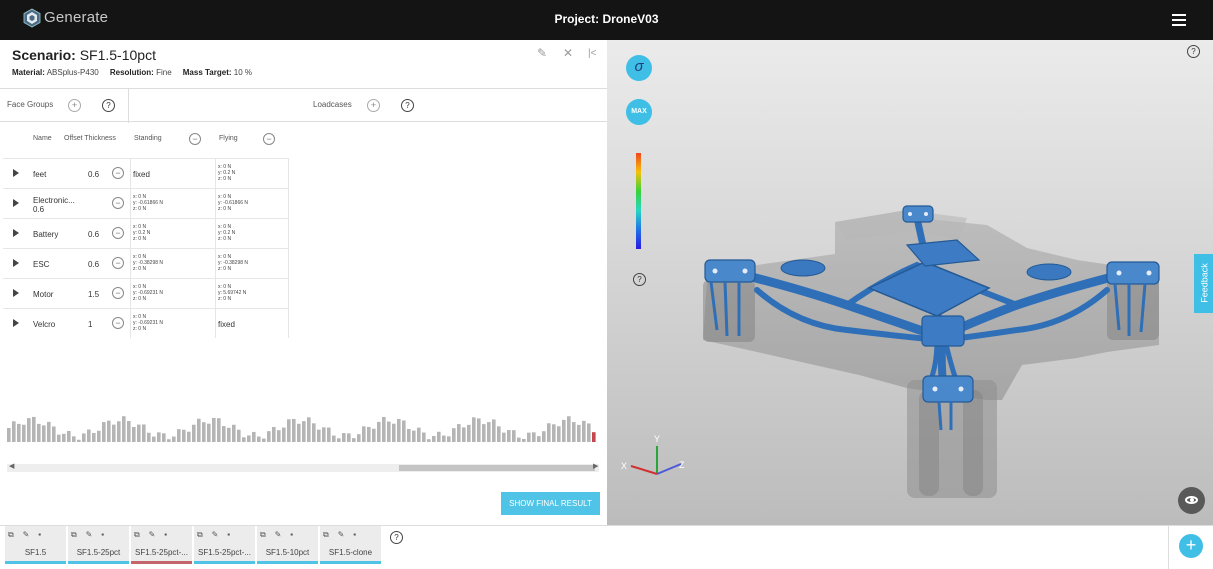 This screenshot has height=569, width=1213. I want to click on history-histogram, so click(302, 428).